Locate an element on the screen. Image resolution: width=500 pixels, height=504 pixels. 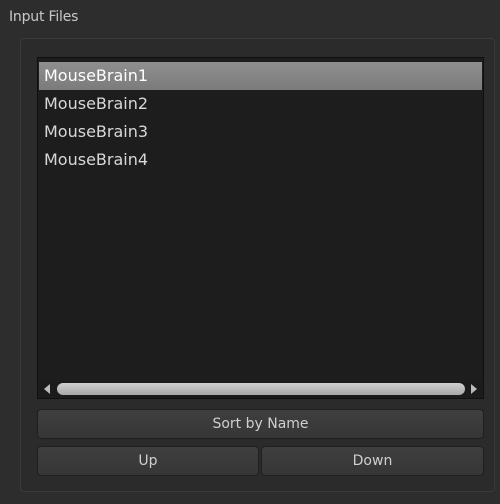
move-down-button: Down is located at coordinates (372, 461).